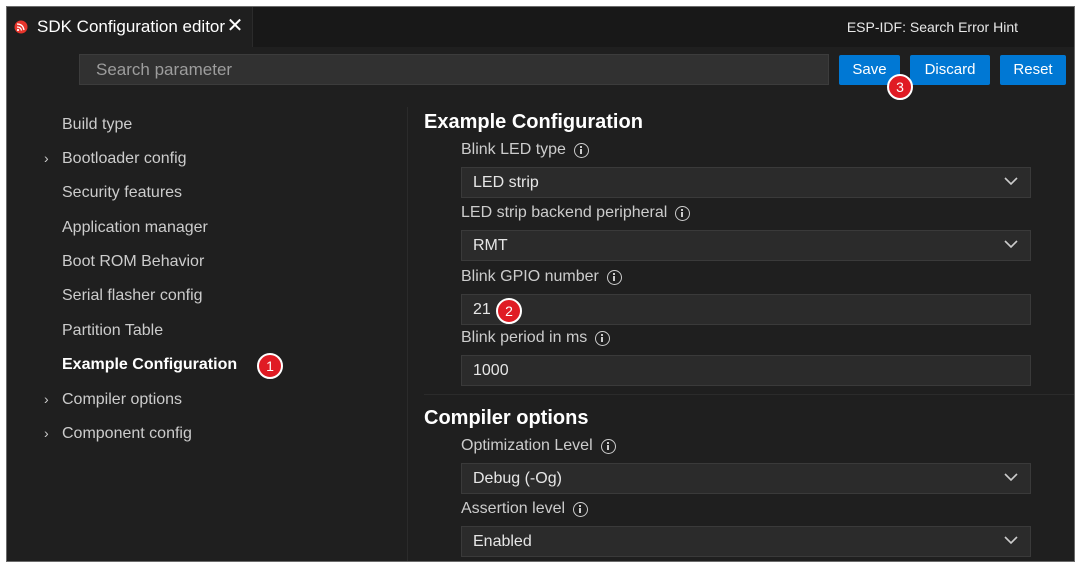  What do you see at coordinates (133, 262) in the screenshot?
I see `sidebar-item-boot-rom-behavior: Boot ROM Behavior` at bounding box center [133, 262].